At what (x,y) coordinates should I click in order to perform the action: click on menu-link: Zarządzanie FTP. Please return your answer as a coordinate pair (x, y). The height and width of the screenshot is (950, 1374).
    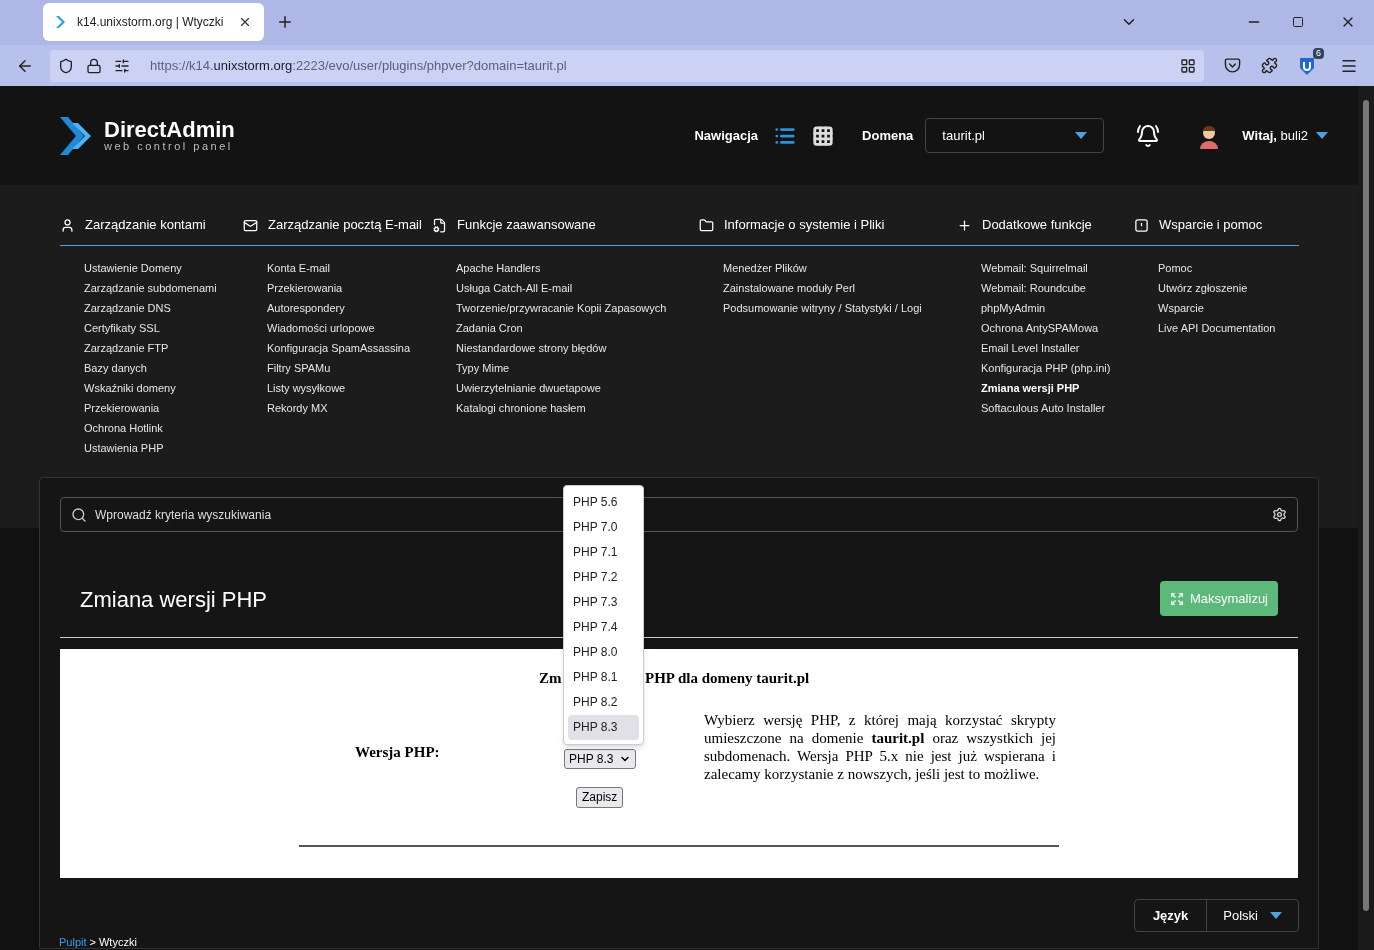
    Looking at the image, I should click on (163, 348).